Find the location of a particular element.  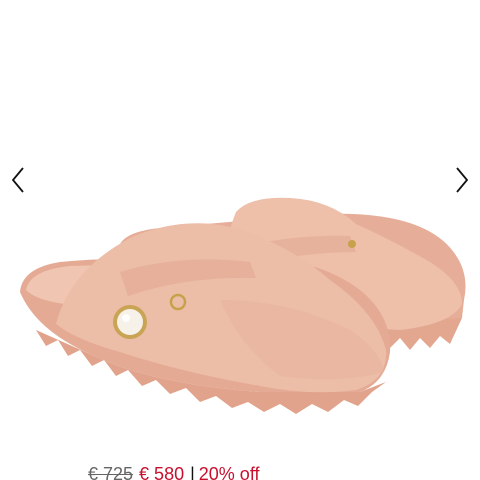

chevron-left-icon is located at coordinates (17, 180).